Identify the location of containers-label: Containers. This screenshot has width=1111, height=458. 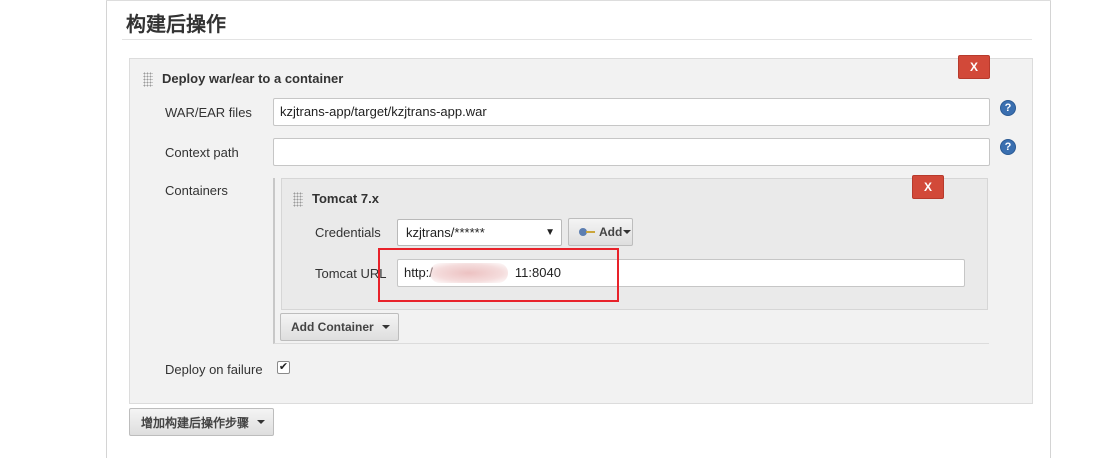
(196, 190).